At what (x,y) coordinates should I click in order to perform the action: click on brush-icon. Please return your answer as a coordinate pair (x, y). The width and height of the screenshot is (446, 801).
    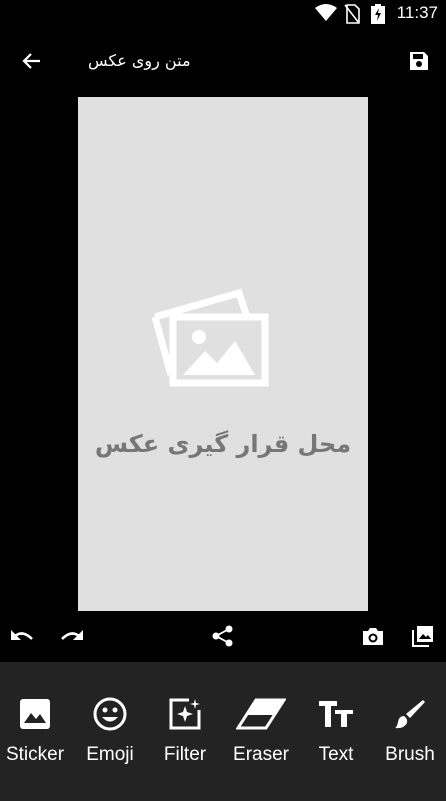
    Looking at the image, I should click on (409, 714).